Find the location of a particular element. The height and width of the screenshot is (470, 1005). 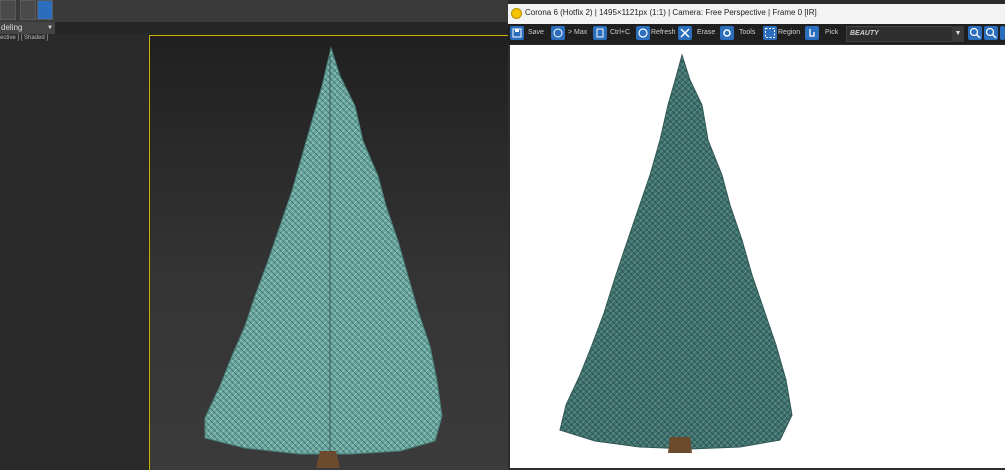

pick-icon is located at coordinates (812, 33).